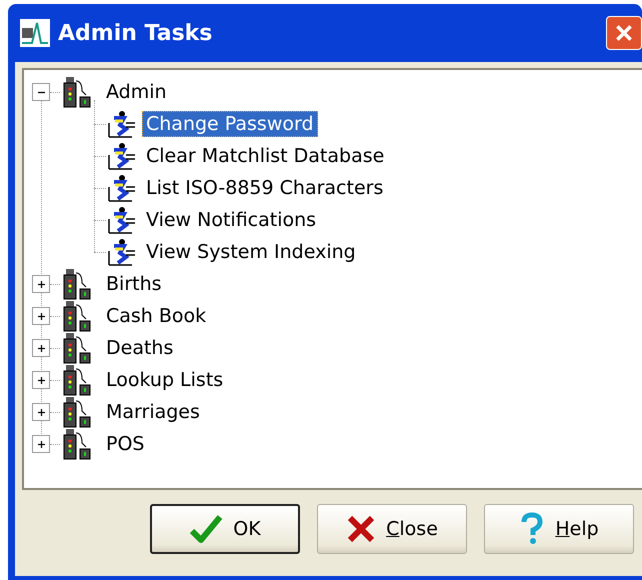 This screenshot has width=642, height=580. What do you see at coordinates (135, 33) in the screenshot?
I see `window-title: Admin Tasks` at bounding box center [135, 33].